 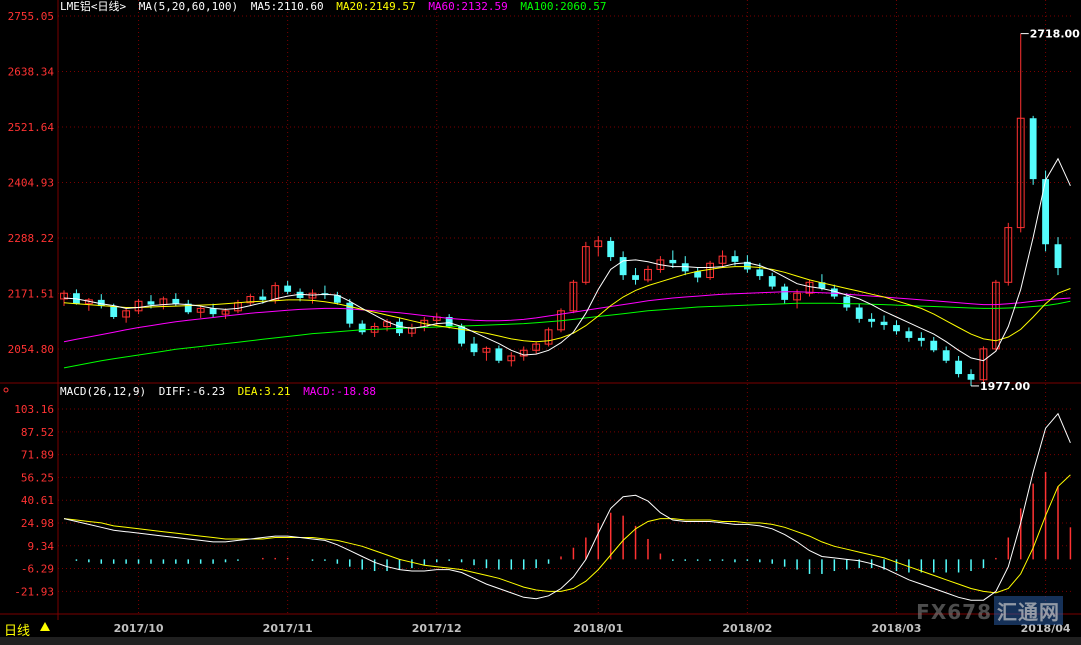 What do you see at coordinates (108, 6) in the screenshot?
I see `period-label: <日线>` at bounding box center [108, 6].